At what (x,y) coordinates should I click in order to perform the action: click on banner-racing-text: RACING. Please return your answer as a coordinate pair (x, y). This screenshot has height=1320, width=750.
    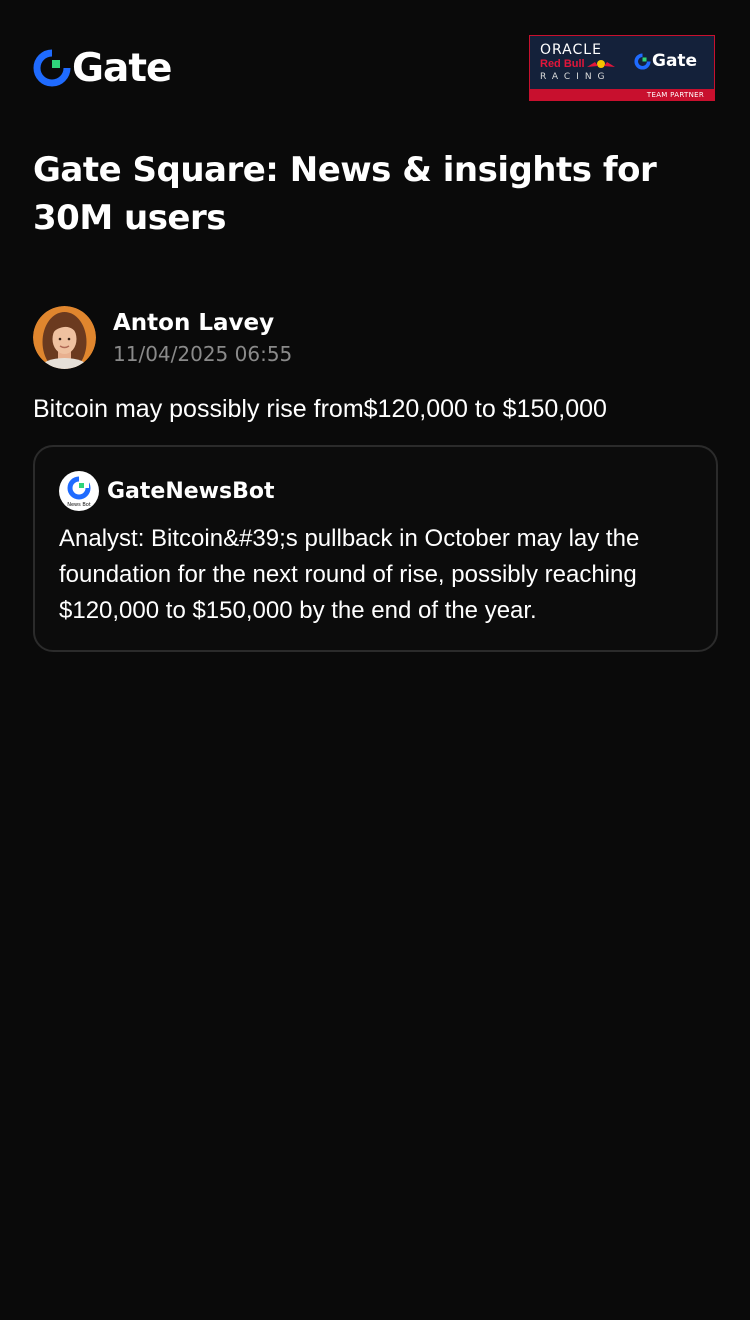
    Looking at the image, I should click on (575, 77).